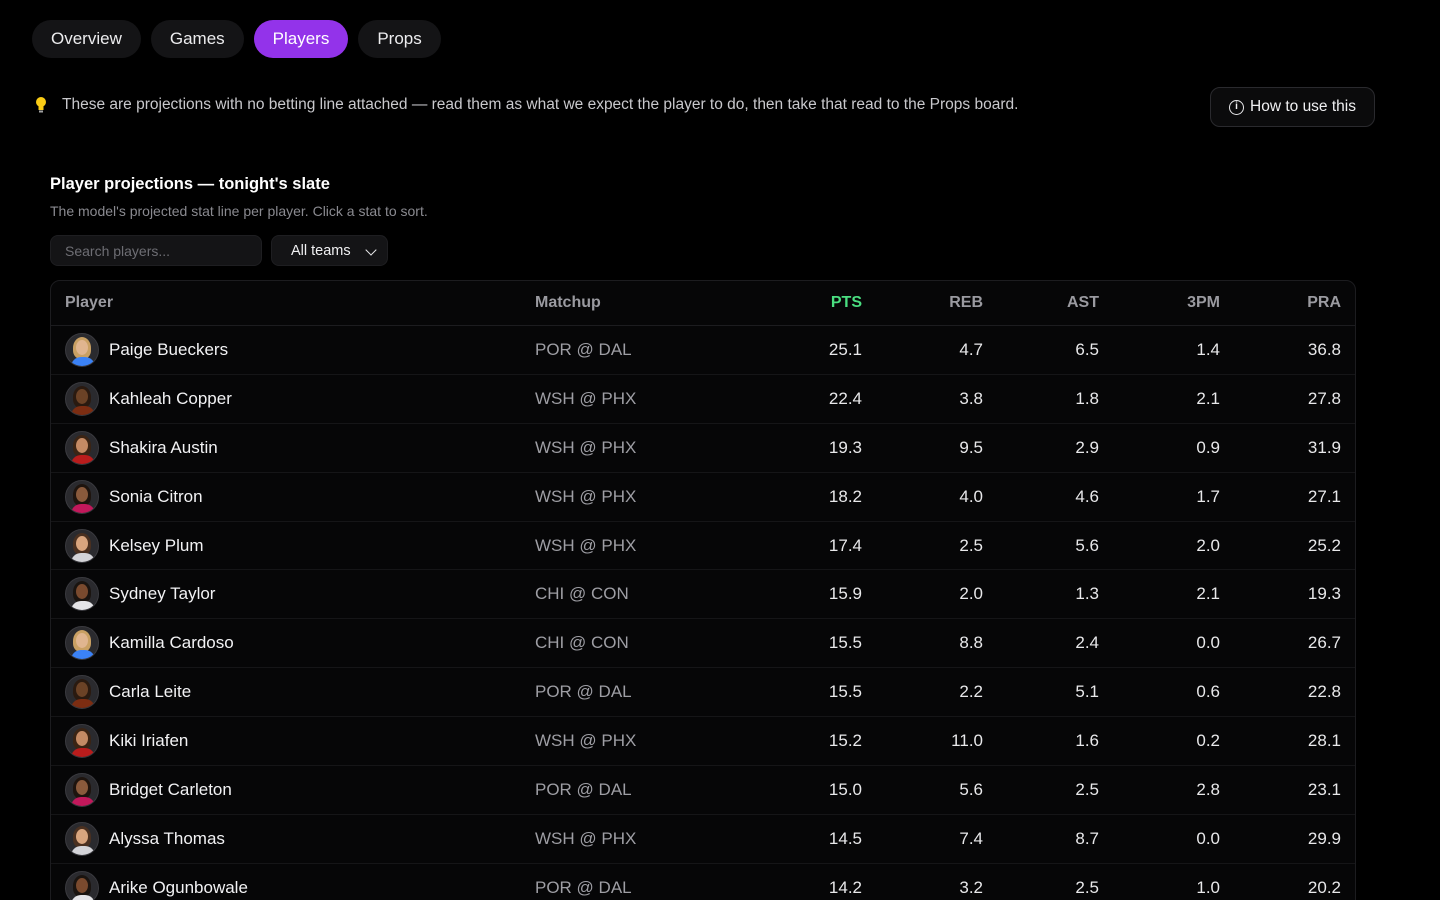 The width and height of the screenshot is (1440, 900). I want to click on player-cell: Sonia Citron, so click(286, 496).